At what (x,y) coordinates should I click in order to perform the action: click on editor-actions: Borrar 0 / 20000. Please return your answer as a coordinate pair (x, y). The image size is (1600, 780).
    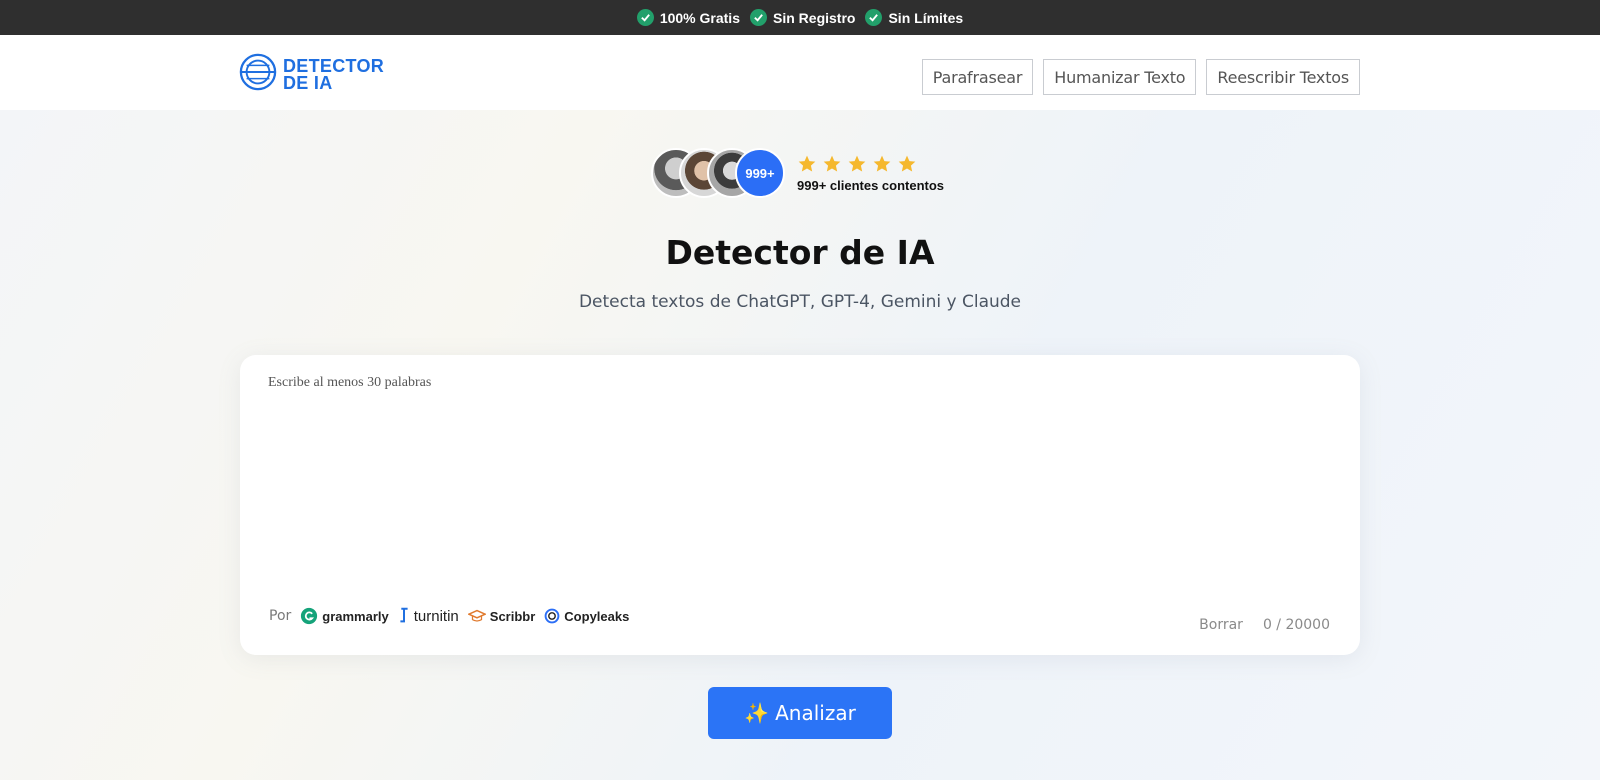
    Looking at the image, I should click on (1264, 625).